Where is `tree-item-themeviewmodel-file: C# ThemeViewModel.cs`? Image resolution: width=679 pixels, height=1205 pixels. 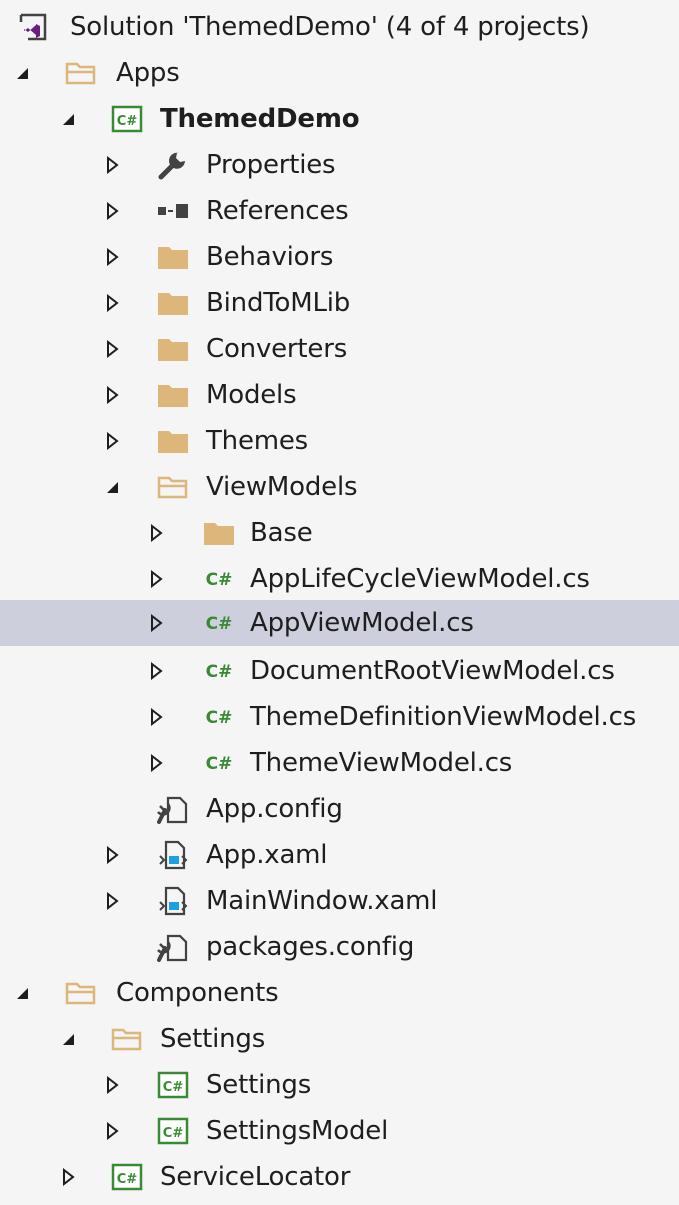
tree-item-themeviewmodel-file: C# ThemeViewModel.cs is located at coordinates (339, 763).